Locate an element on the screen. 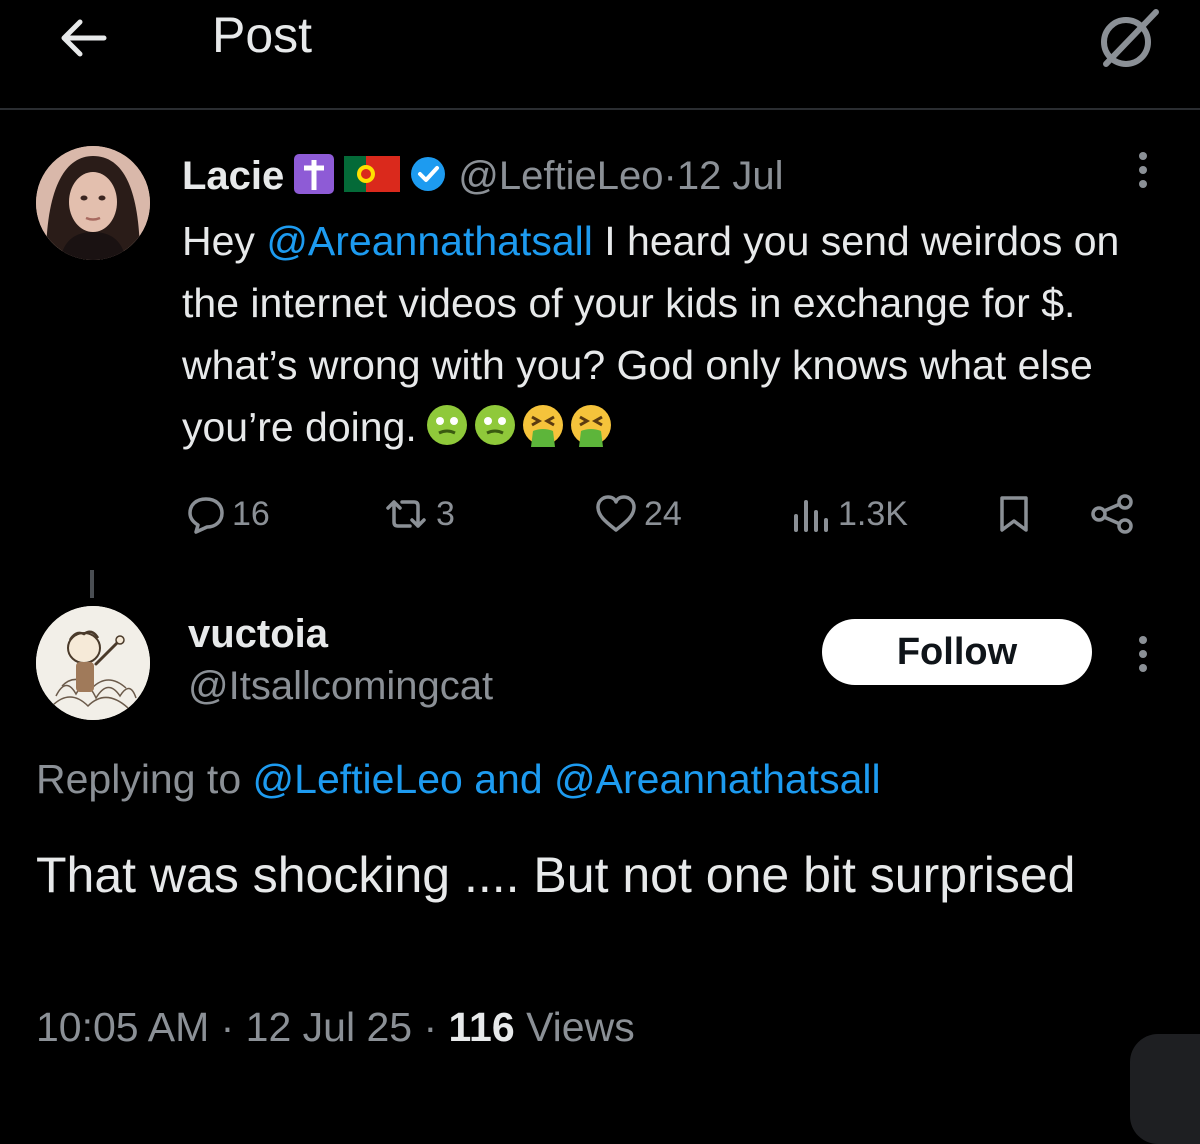 The image size is (1200, 1144). reply-icon is located at coordinates (206, 515).